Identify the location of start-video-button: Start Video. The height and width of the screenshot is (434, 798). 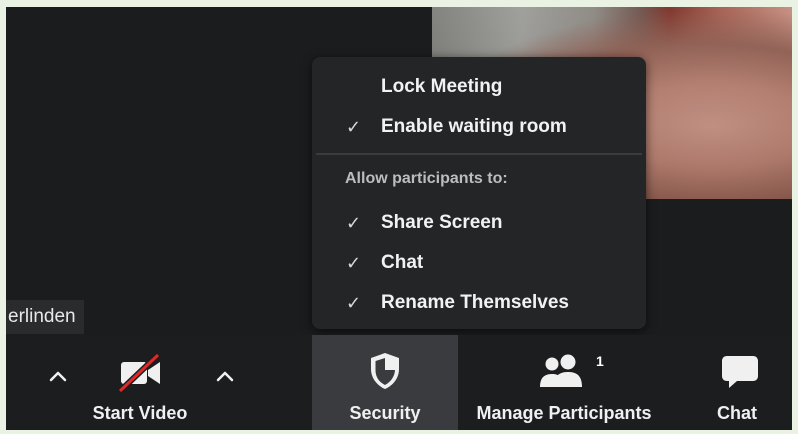
(140, 382).